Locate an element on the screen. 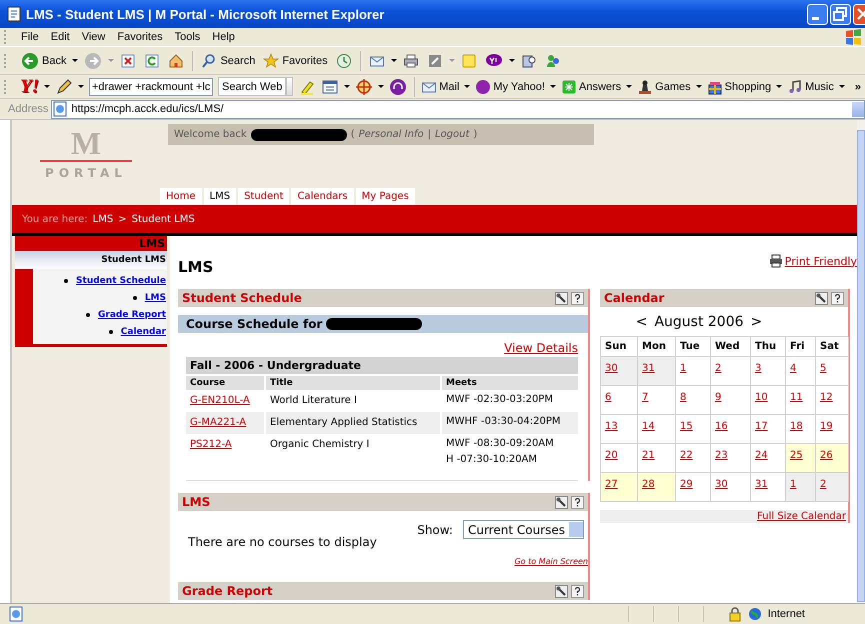  calendar-day-cell: 26 is located at coordinates (832, 458).